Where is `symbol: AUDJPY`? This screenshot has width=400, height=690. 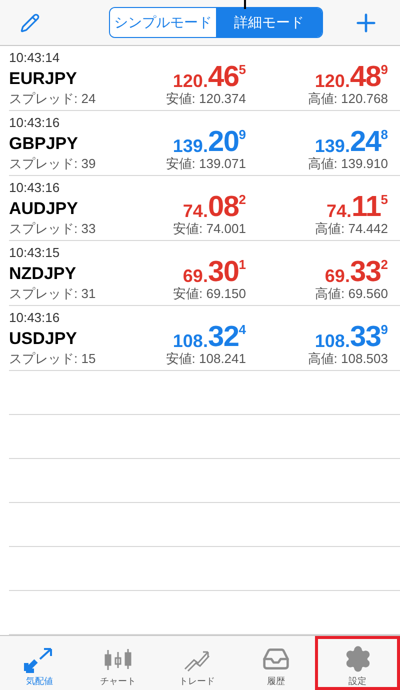
symbol: AUDJPY is located at coordinates (43, 209).